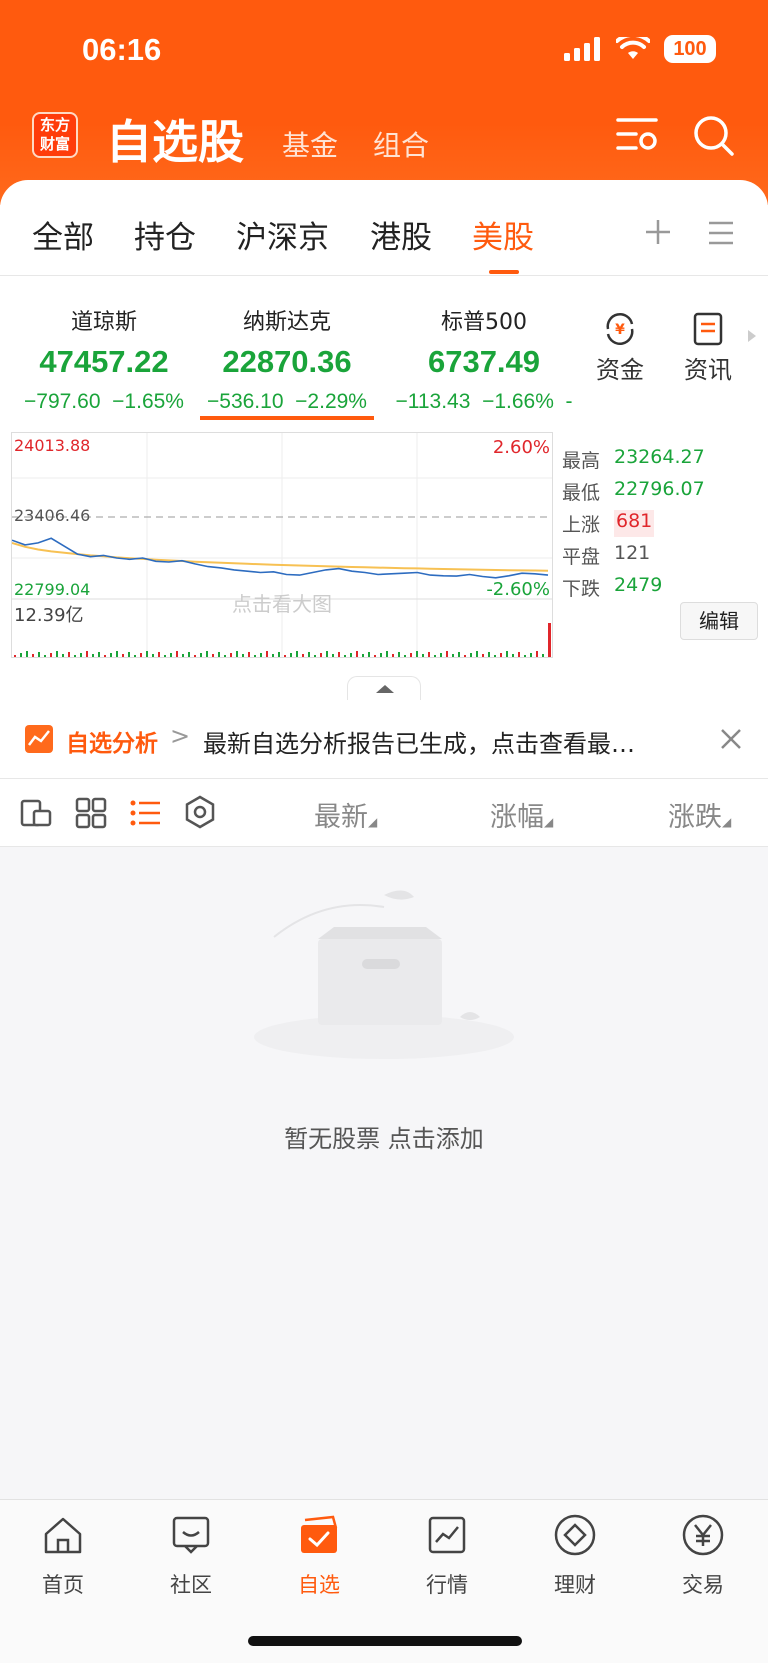  I want to click on page-title: 自选股, so click(175, 139).